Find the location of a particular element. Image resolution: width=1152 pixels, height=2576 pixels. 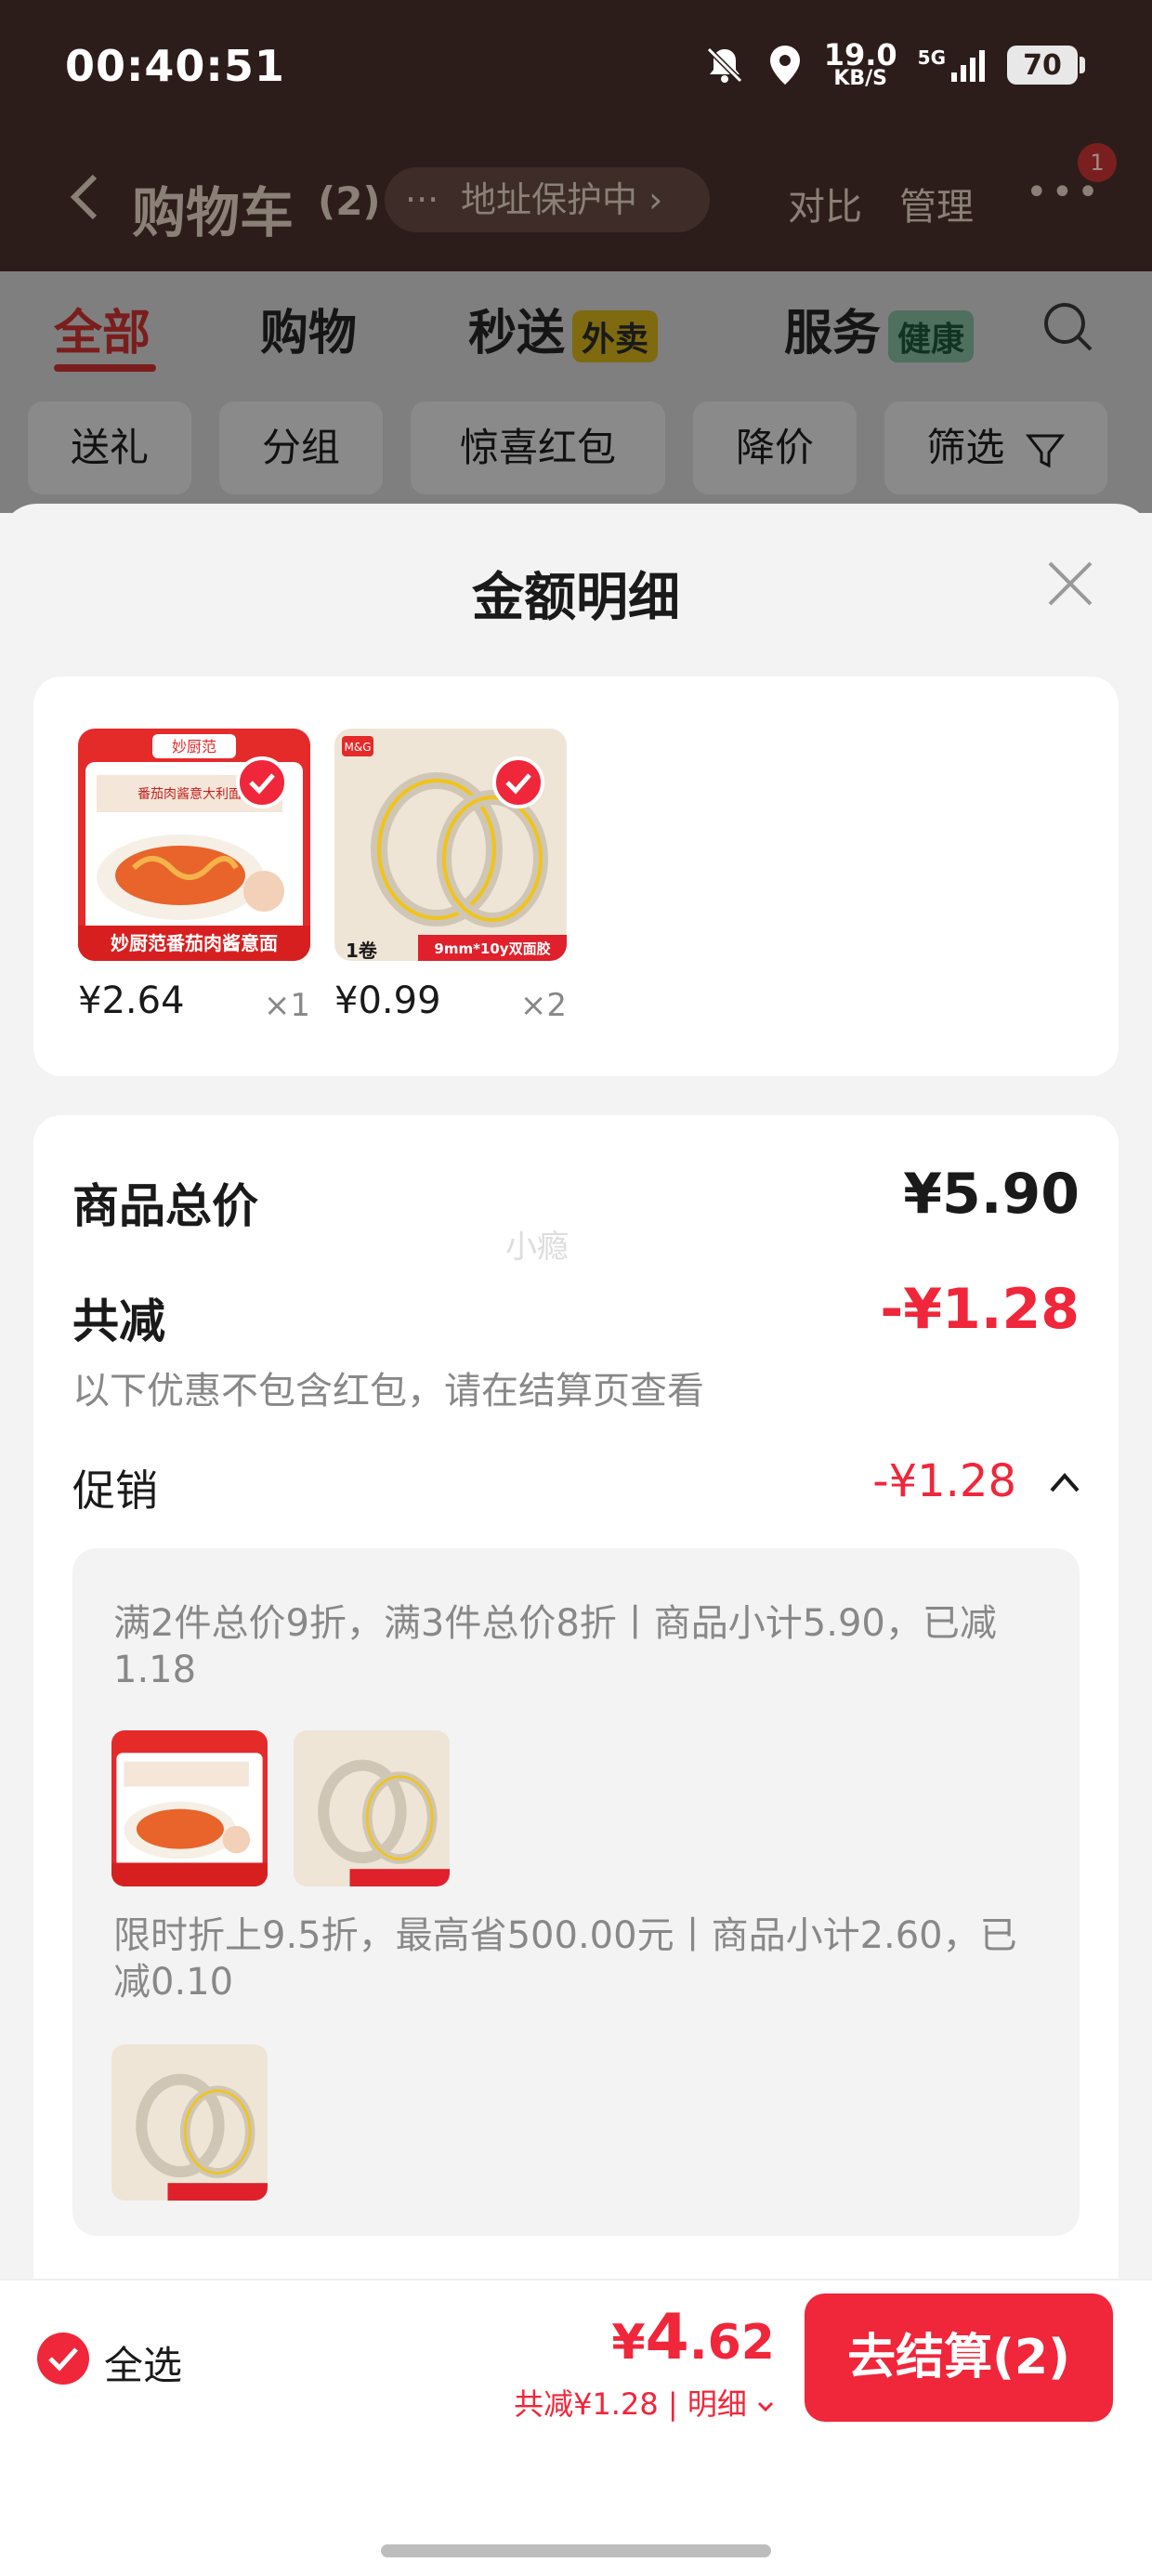

filter-chips: 送礼 分组 惊喜红包 降价 筛选 is located at coordinates (576, 447).